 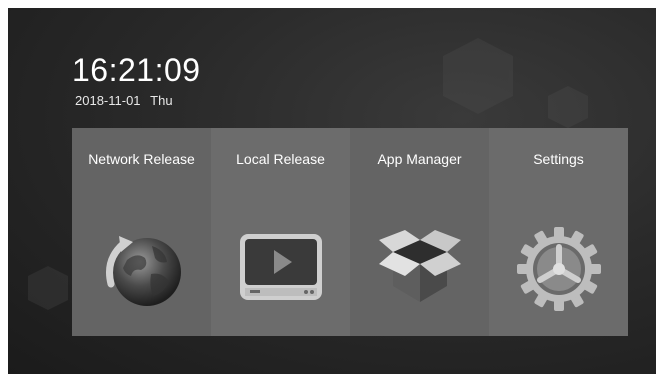 What do you see at coordinates (108, 100) in the screenshot?
I see `date-text: 2018-11-01` at bounding box center [108, 100].